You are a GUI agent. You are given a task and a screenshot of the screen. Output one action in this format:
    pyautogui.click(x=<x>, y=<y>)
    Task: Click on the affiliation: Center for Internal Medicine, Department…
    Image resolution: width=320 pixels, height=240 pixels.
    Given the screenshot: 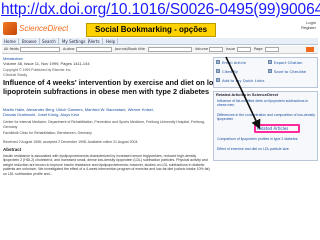 What is the action you would take?
    pyautogui.click(x=104, y=124)
    